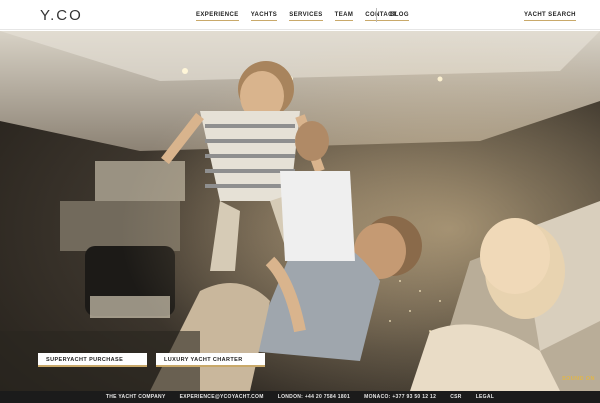 The image size is (600, 403). I want to click on yacht-search-link: YACHT SEARCH, so click(550, 16).